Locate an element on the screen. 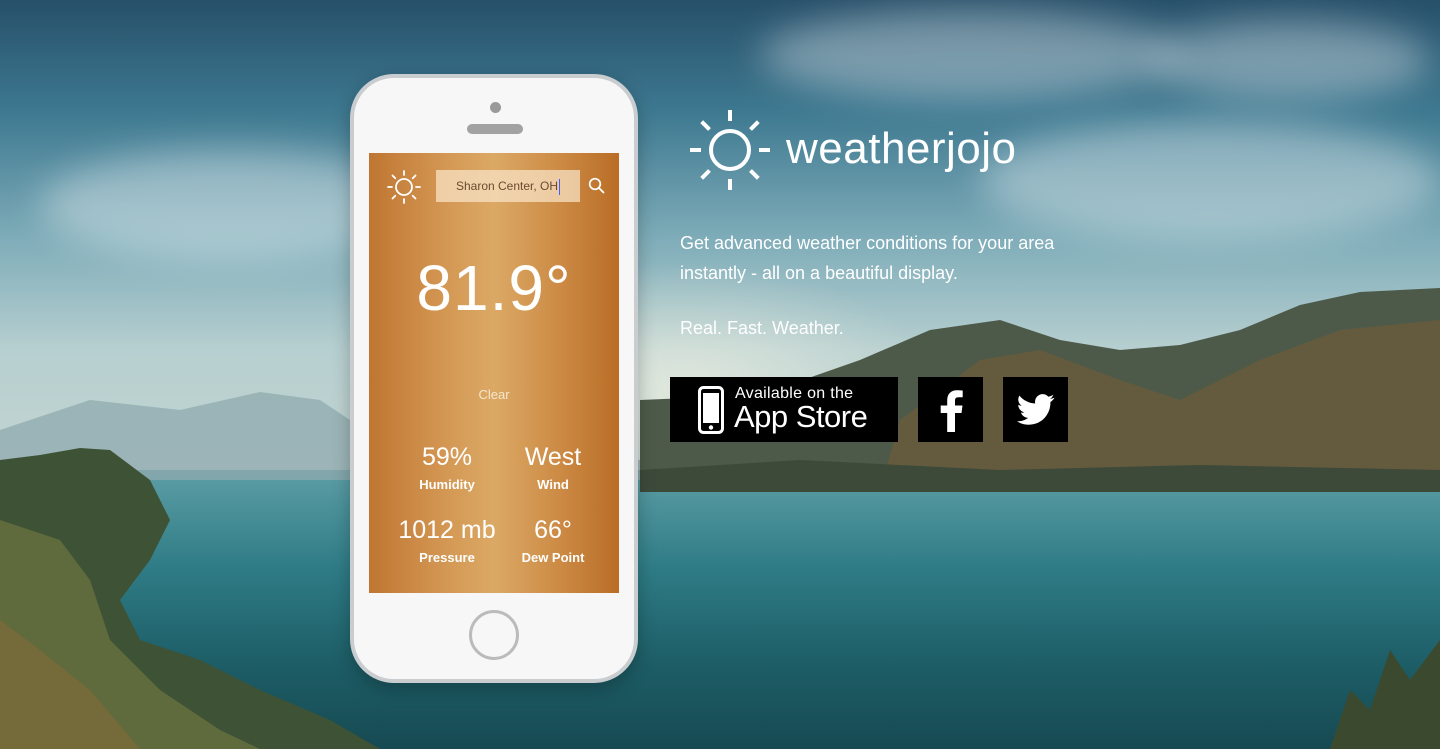 The height and width of the screenshot is (749, 1440). stat-humidity: 59% Humidity is located at coordinates (447, 467).